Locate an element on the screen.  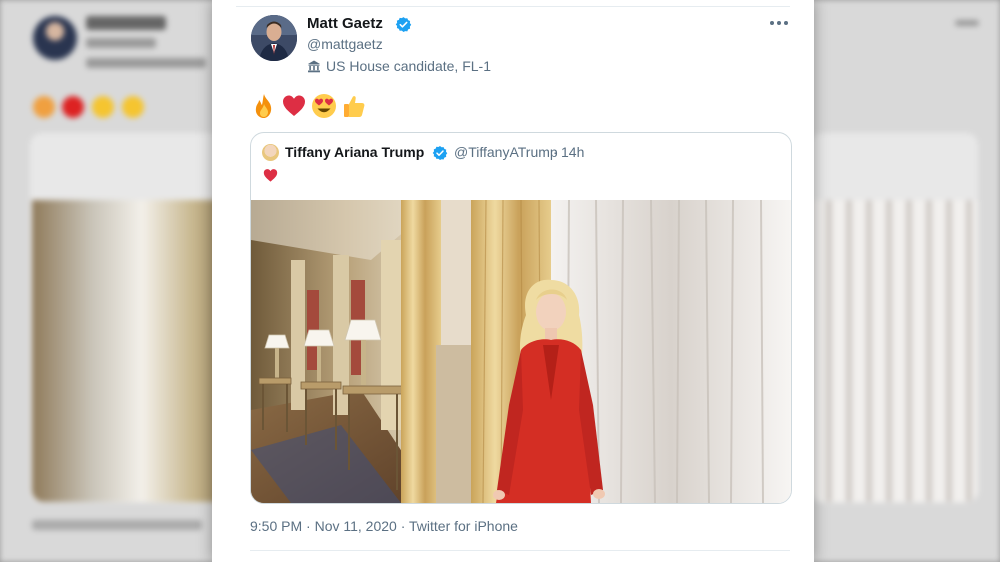
quoted-author-avatar is located at coordinates (270, 152).